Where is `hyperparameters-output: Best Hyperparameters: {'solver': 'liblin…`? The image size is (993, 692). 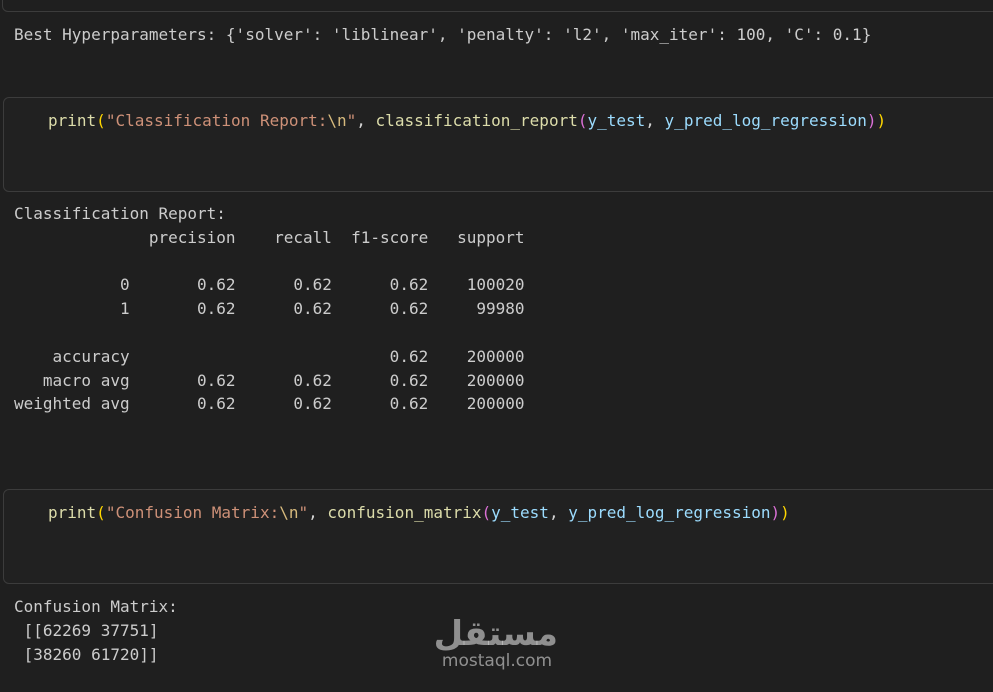 hyperparameters-output: Best Hyperparameters: {'solver': 'liblin… is located at coordinates (442, 35).